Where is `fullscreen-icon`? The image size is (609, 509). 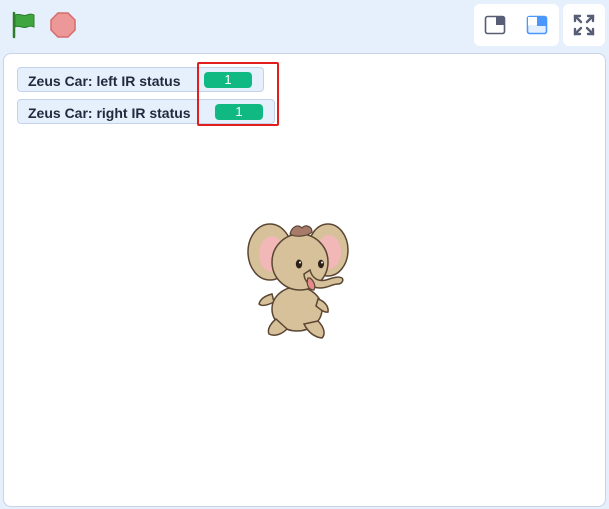 fullscreen-icon is located at coordinates (584, 25).